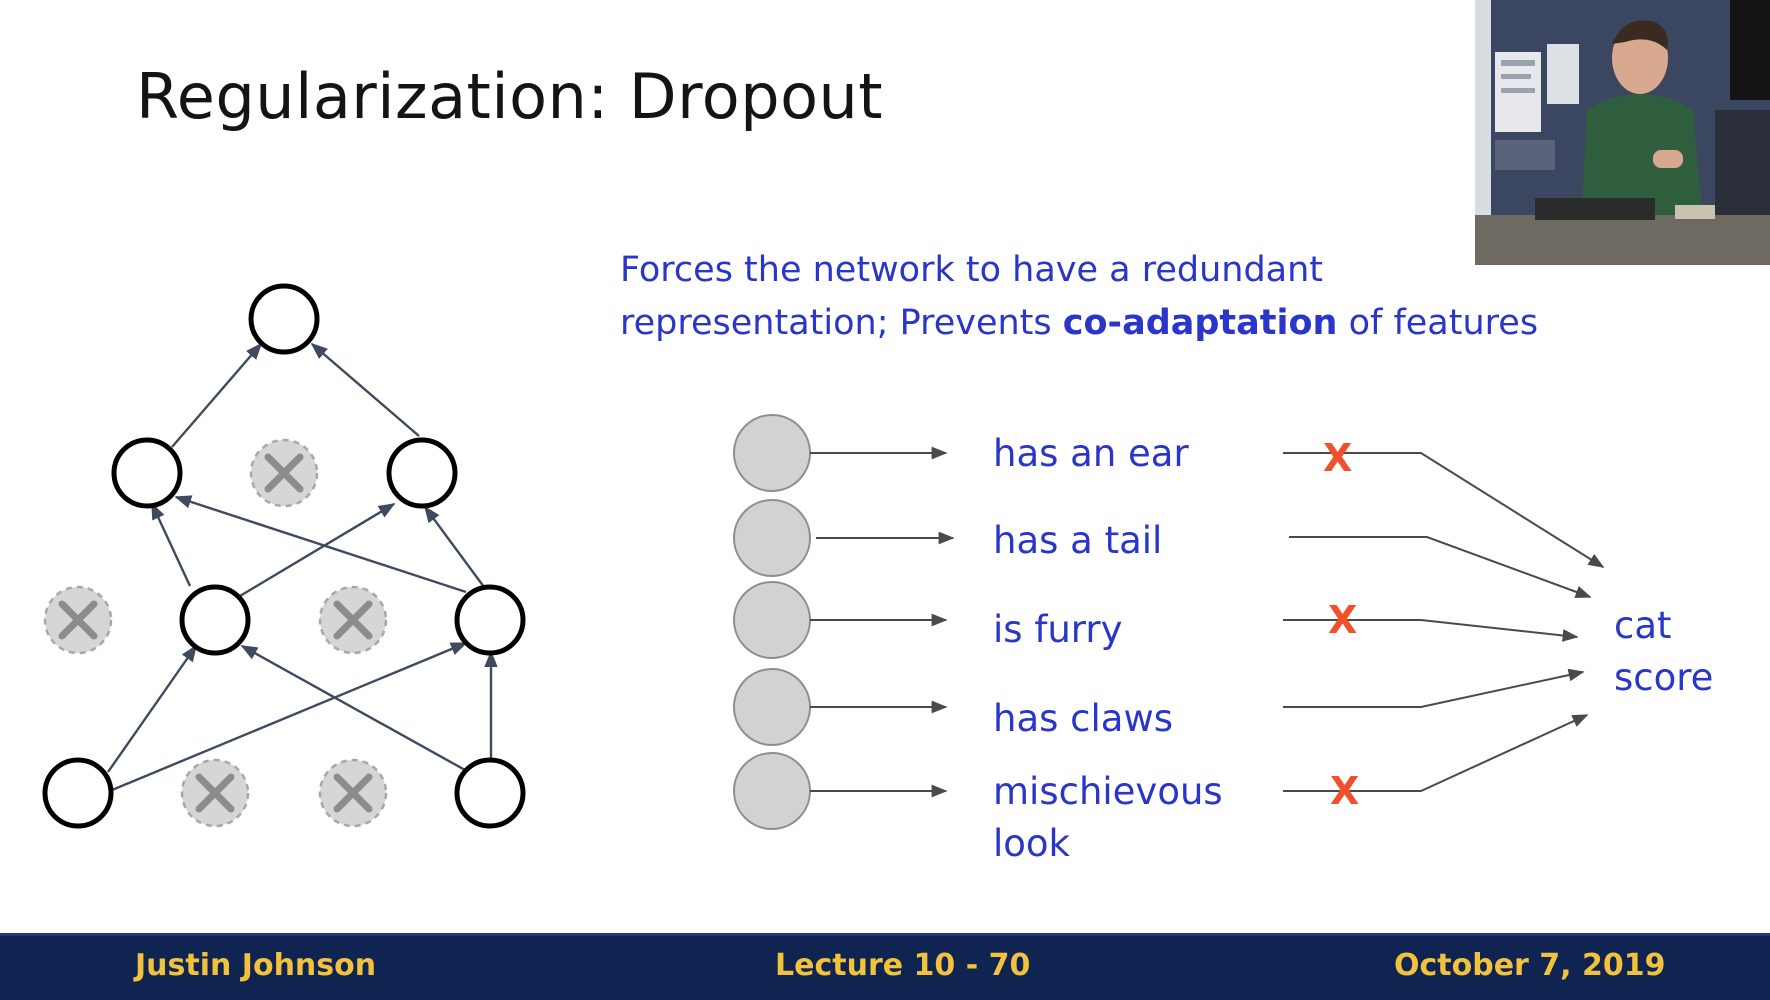 This screenshot has width=1770, height=1000. What do you see at coordinates (882, 622) in the screenshot?
I see `neuron-to-feature-arrows` at bounding box center [882, 622].